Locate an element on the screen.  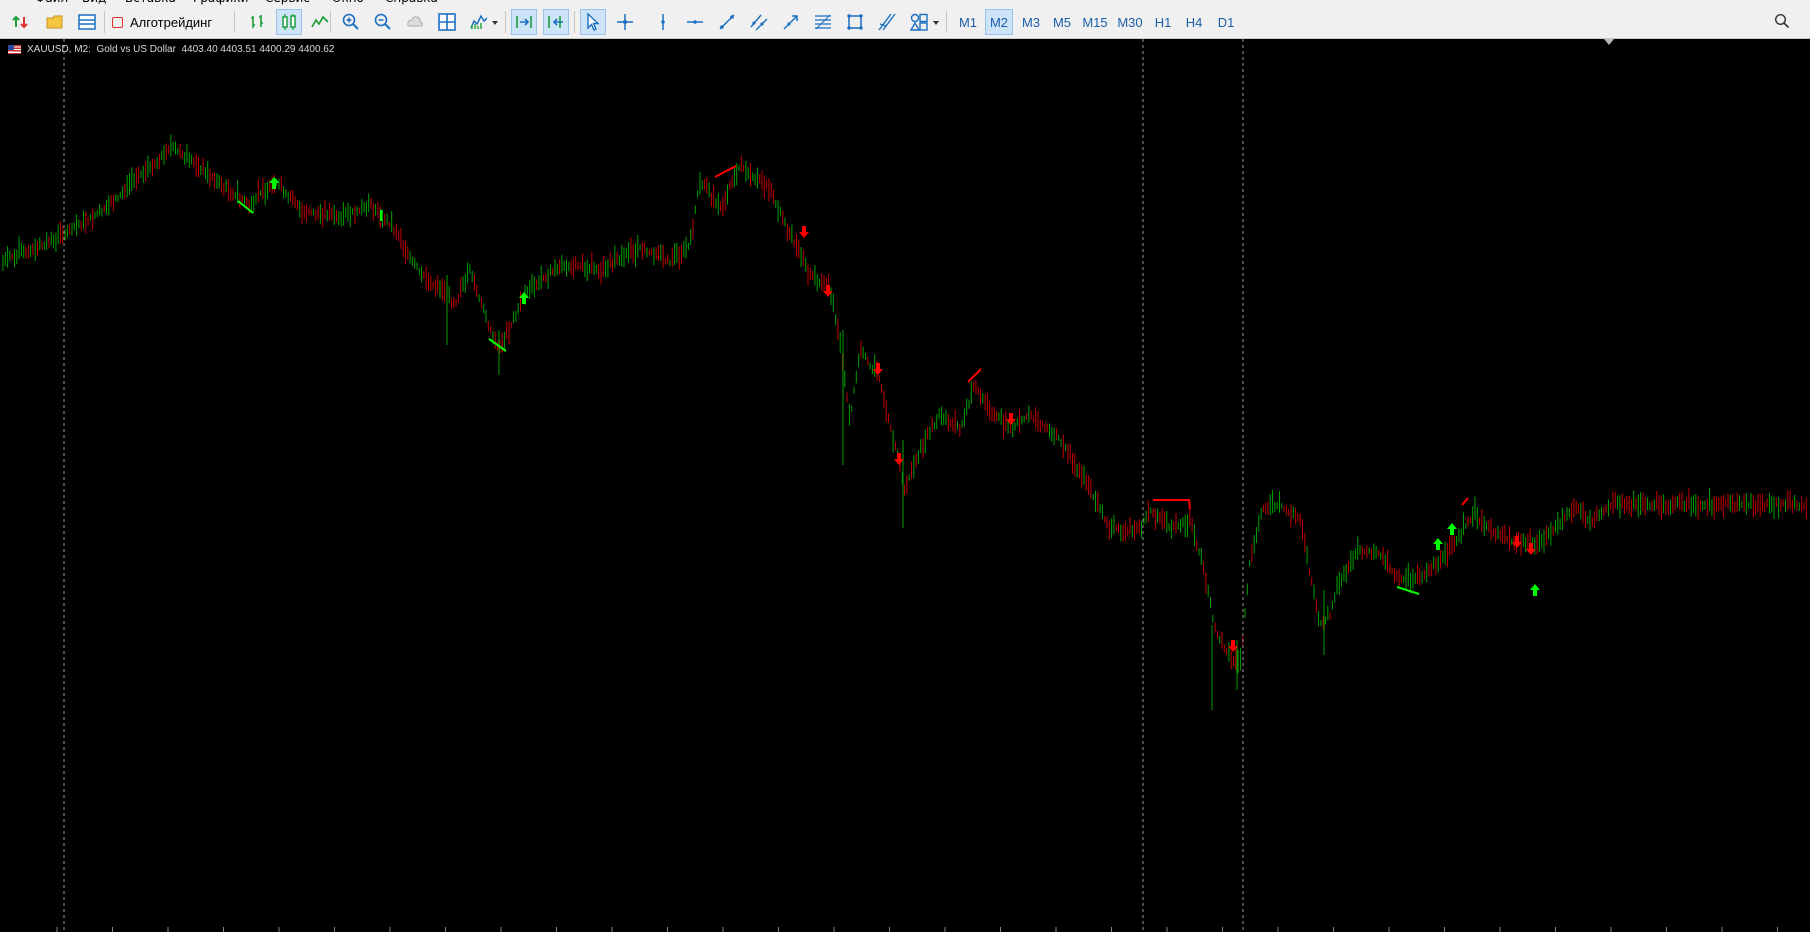
timeframe-h1: H1 is located at coordinates (1163, 22).